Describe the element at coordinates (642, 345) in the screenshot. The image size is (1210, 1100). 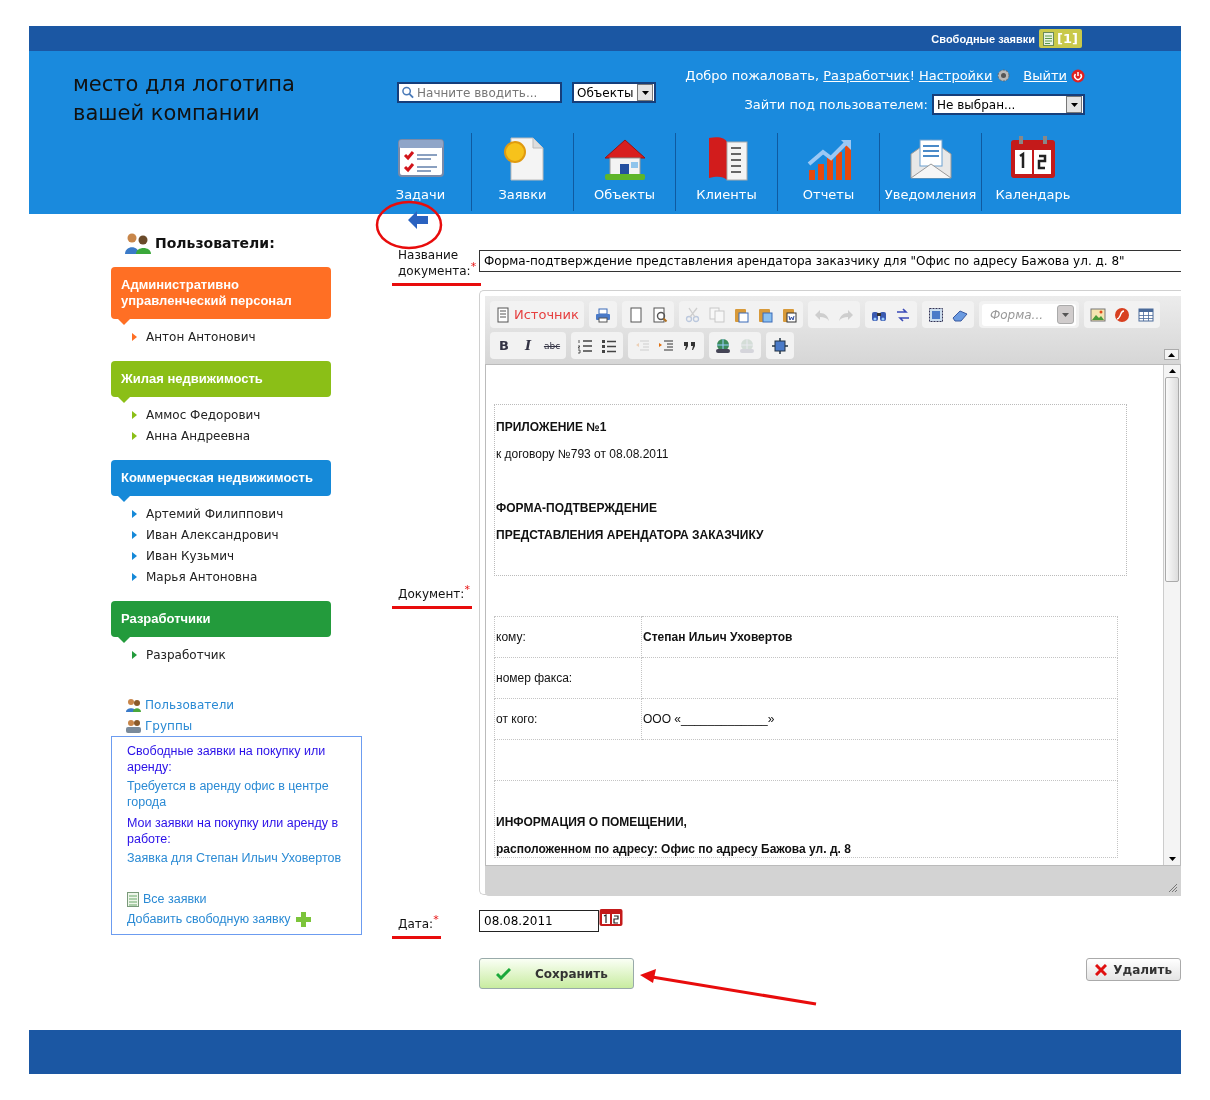
I see `outdent-icon` at that location.